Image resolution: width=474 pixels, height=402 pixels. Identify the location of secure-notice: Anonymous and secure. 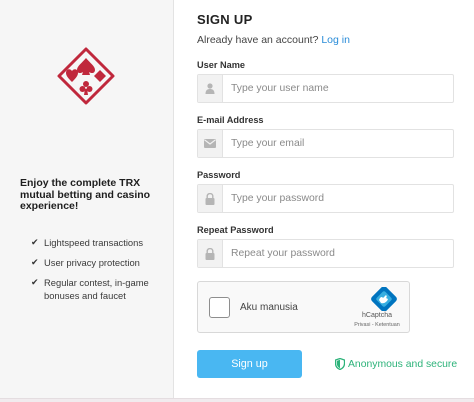
(396, 364).